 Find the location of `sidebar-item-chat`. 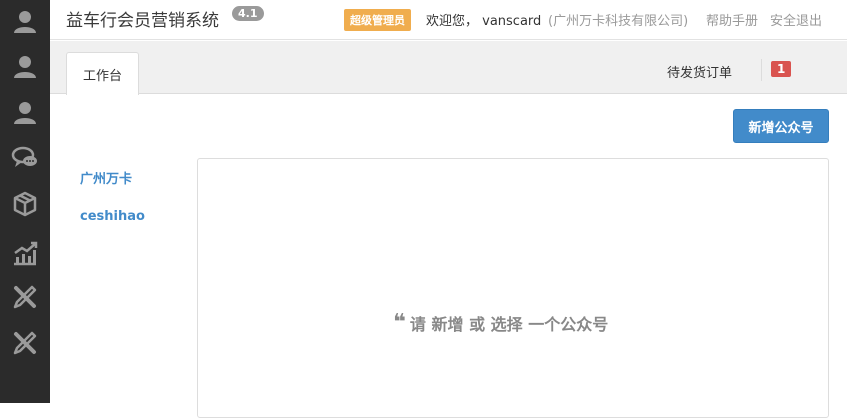

sidebar-item-chat is located at coordinates (25, 158).